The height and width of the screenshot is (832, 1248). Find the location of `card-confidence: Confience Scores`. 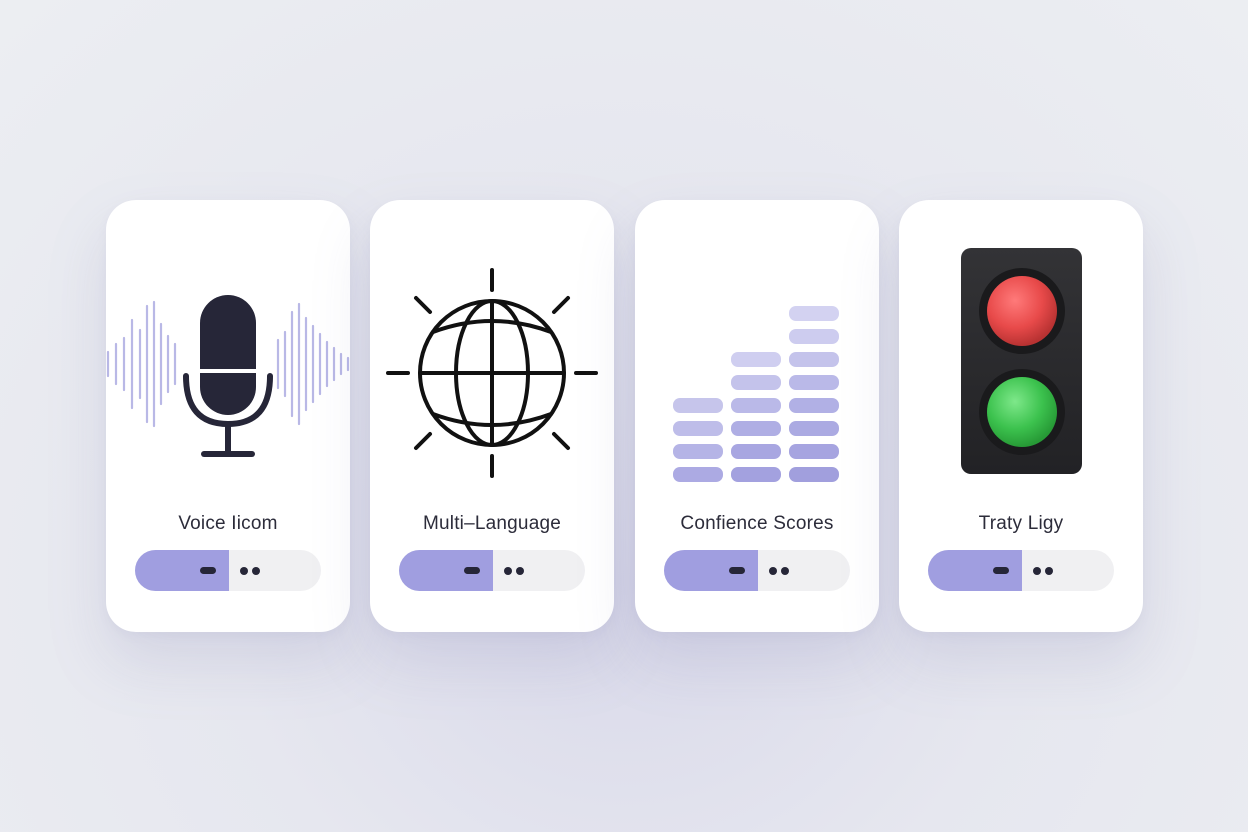

card-confidence: Confience Scores is located at coordinates (757, 416).